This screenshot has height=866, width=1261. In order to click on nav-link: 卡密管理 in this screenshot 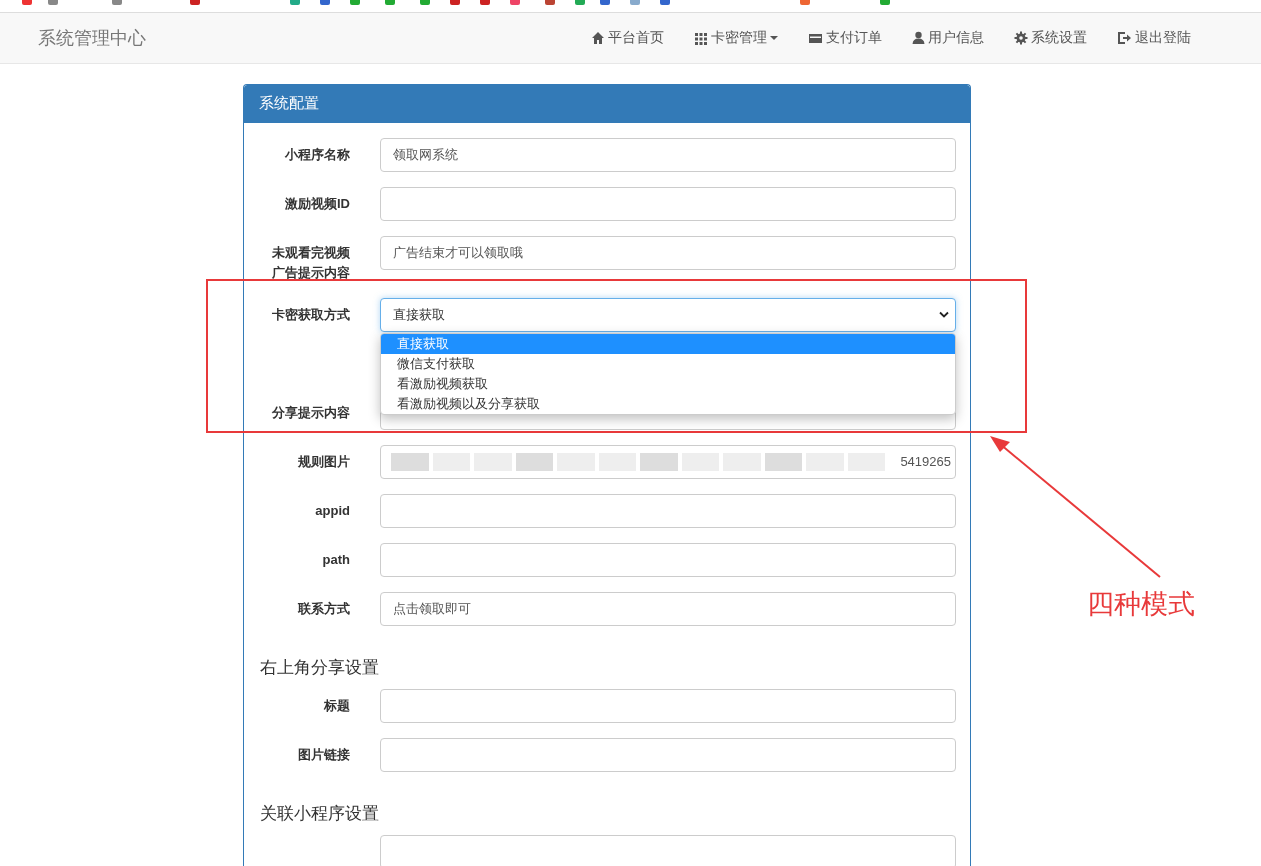, I will do `click(736, 38)`.